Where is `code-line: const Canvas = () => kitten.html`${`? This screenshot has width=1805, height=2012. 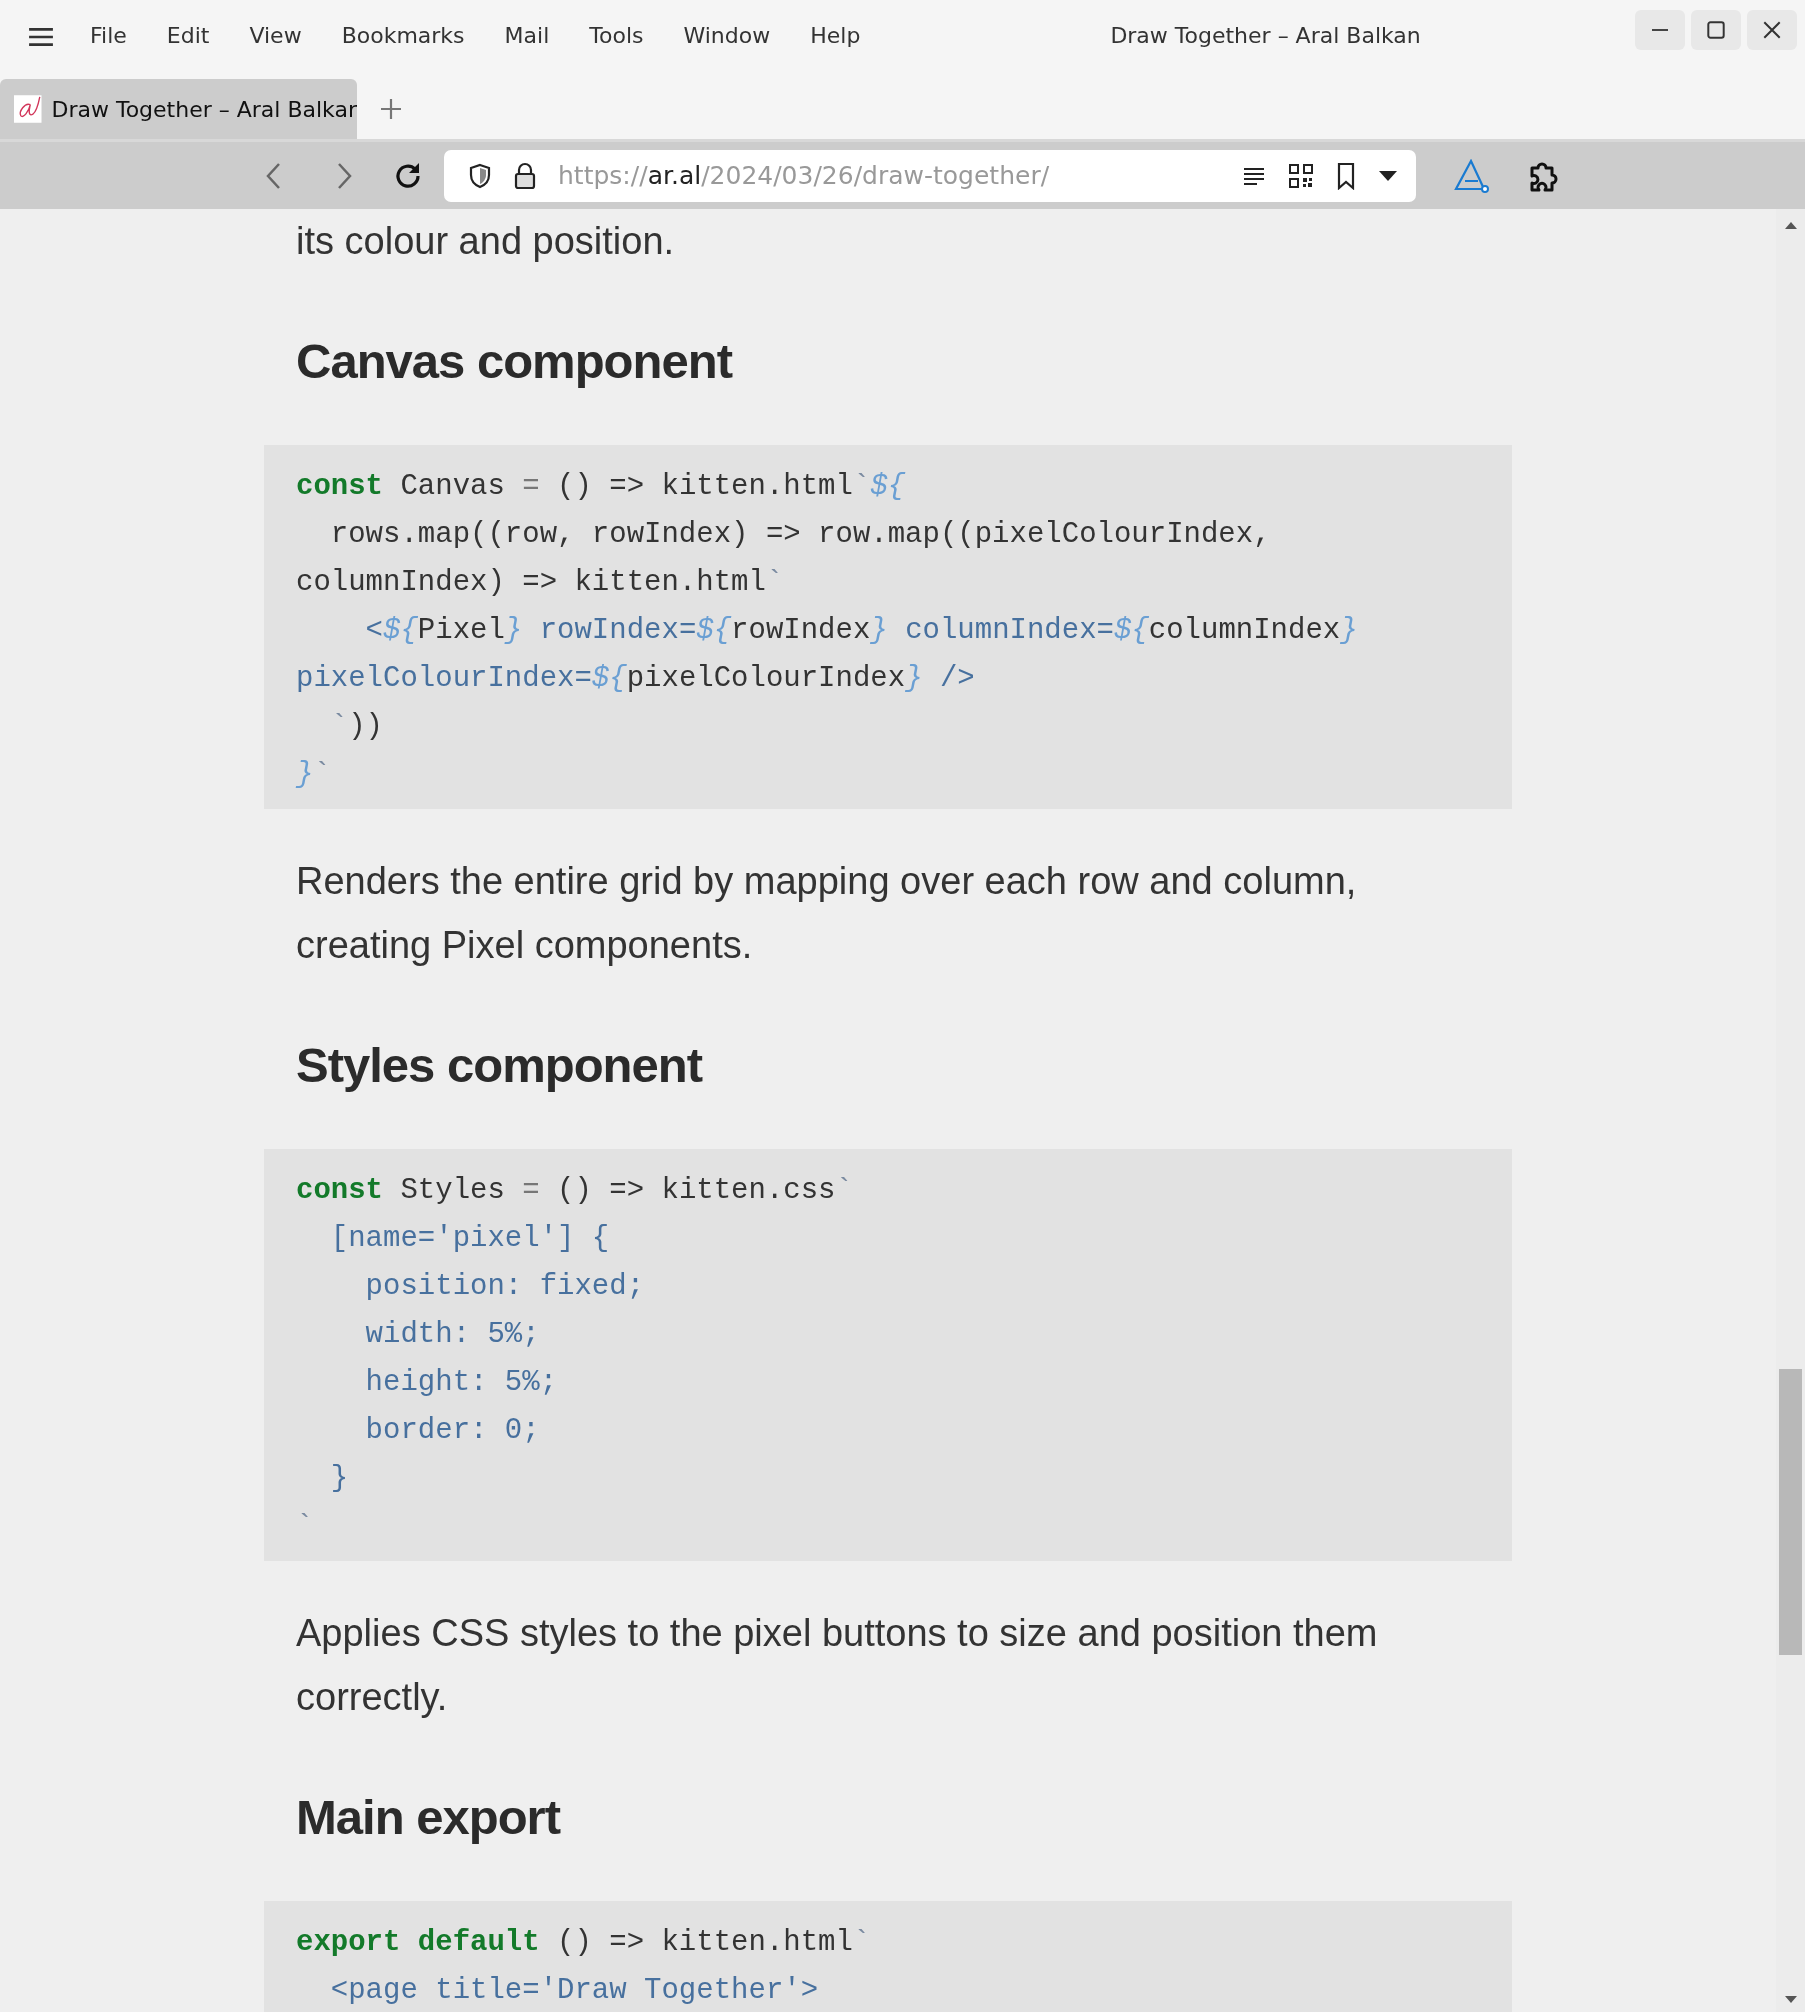
code-line: const Canvas = () => kitten.html`${ is located at coordinates (601, 487).